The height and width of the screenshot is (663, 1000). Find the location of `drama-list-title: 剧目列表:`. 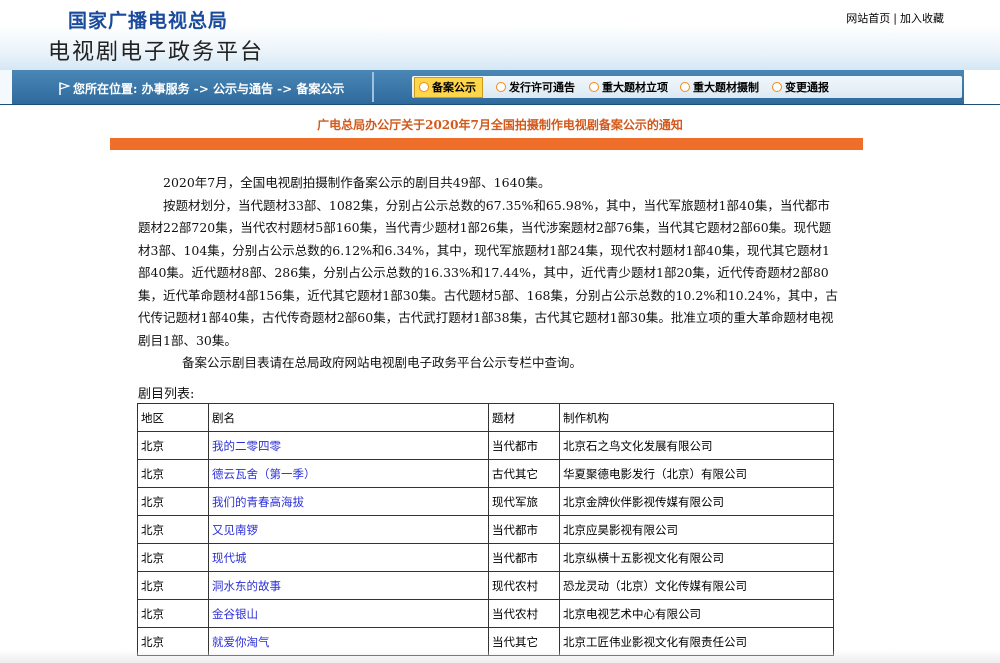

drama-list-title: 剧目列表: is located at coordinates (166, 394).